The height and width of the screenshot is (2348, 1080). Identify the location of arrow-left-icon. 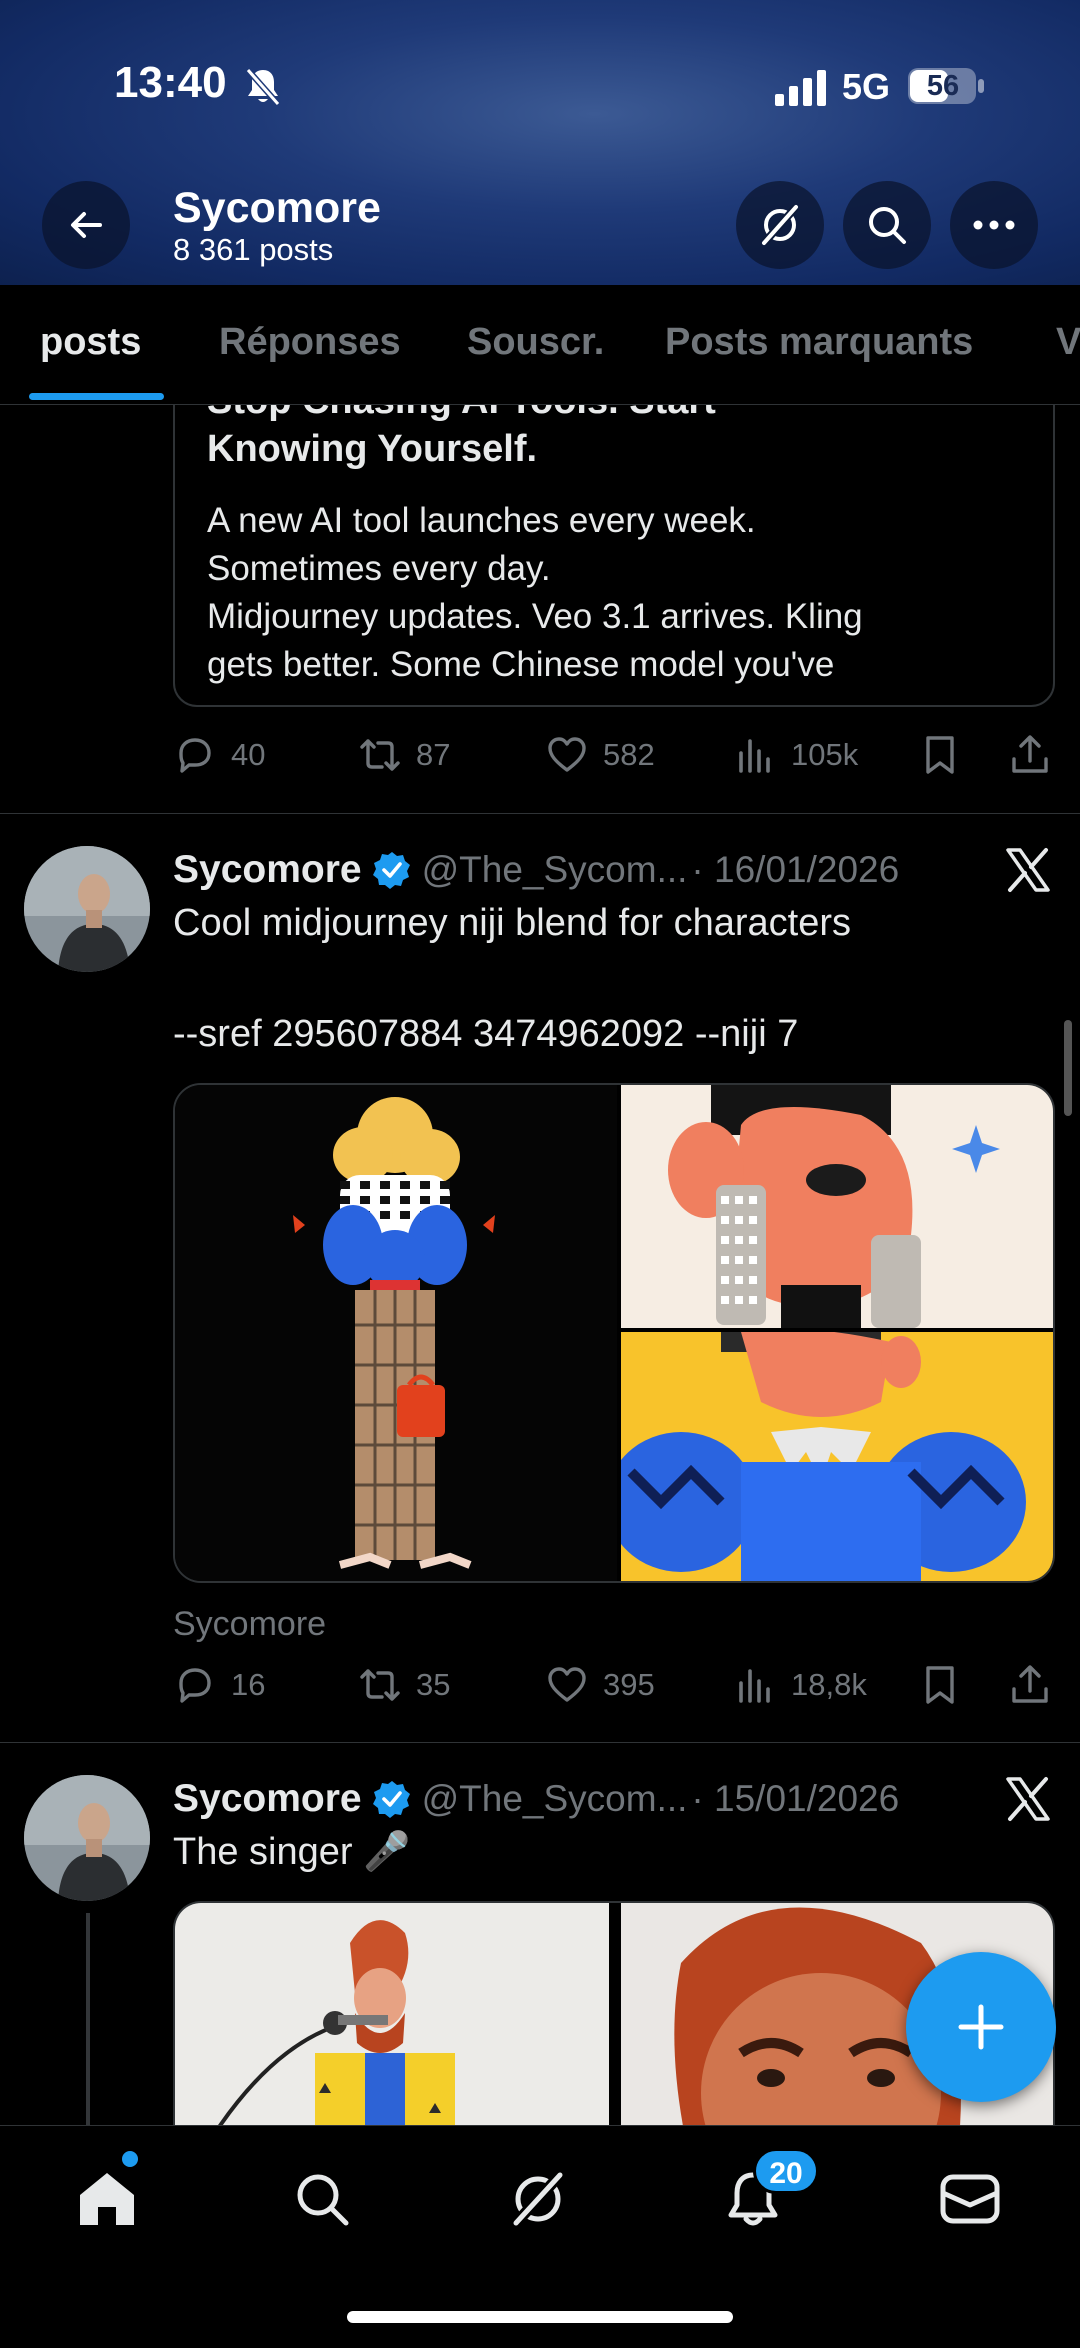
(86, 225).